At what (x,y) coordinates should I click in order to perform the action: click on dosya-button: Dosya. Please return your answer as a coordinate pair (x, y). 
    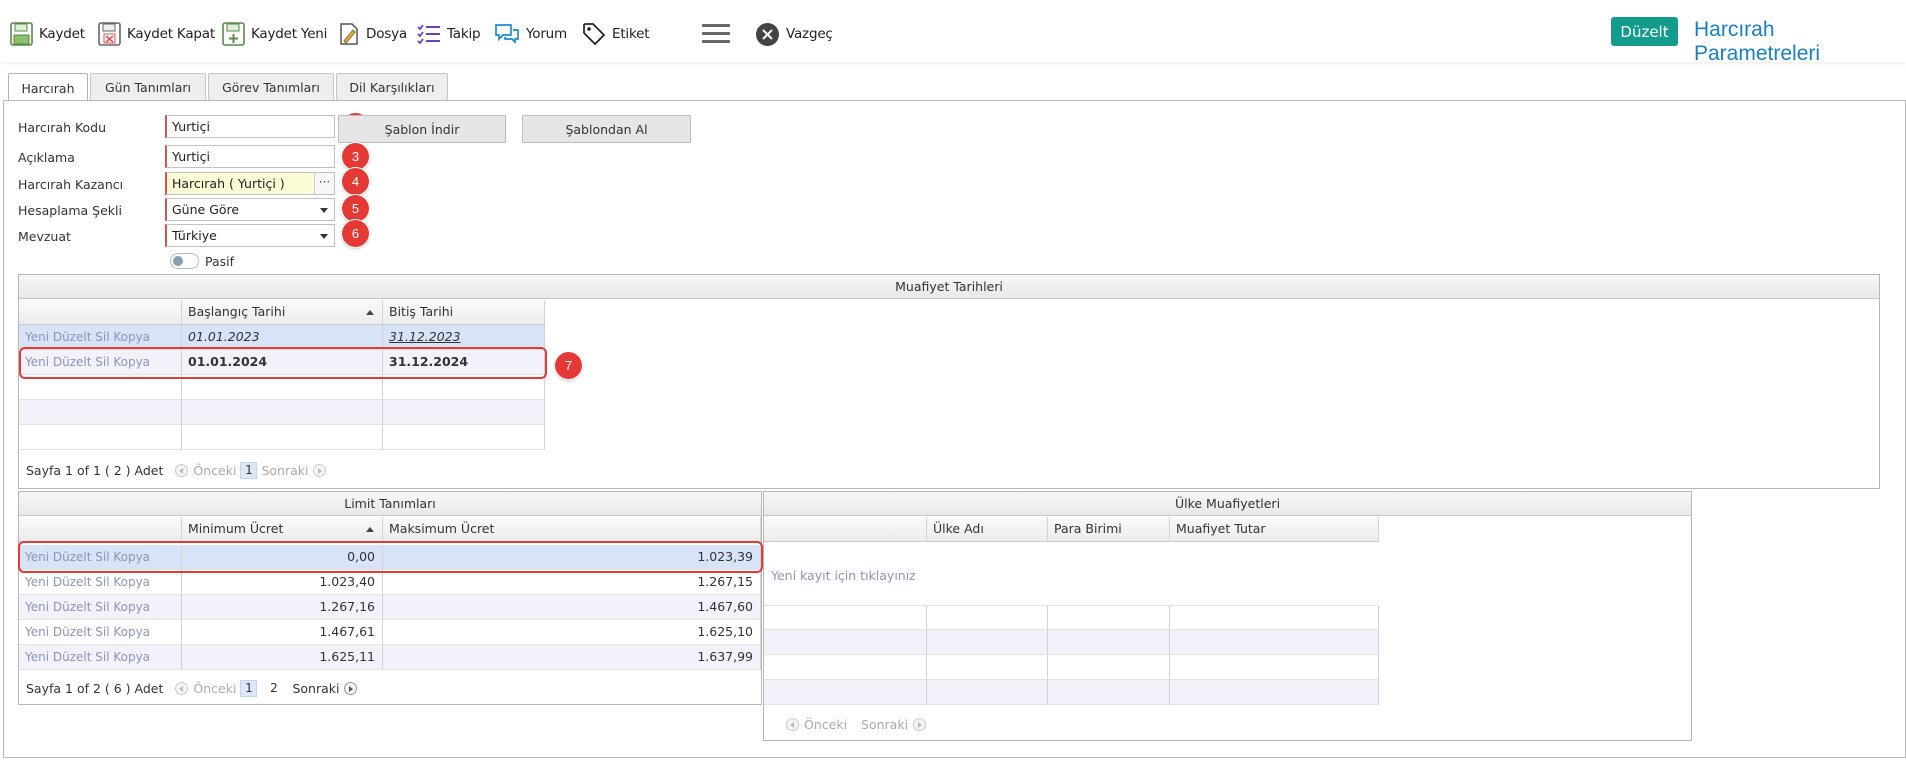
    Looking at the image, I should click on (372, 34).